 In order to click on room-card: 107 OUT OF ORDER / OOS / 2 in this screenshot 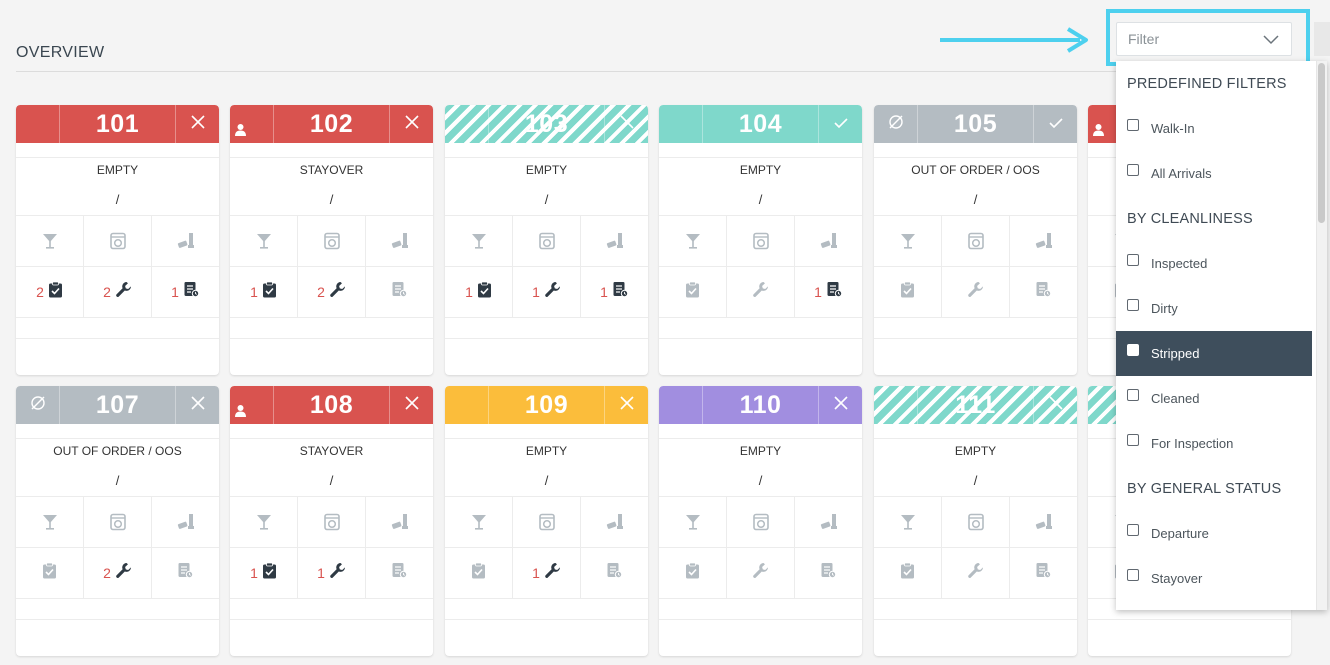, I will do `click(117, 521)`.